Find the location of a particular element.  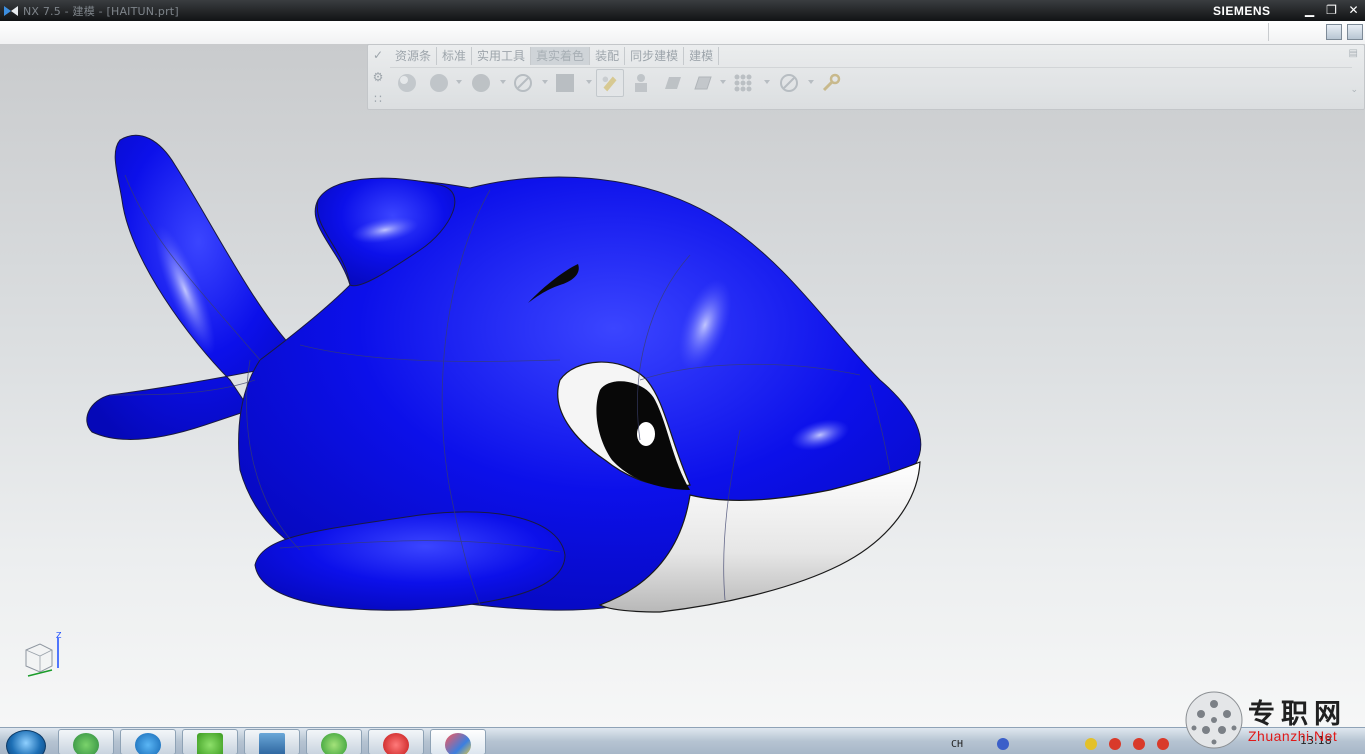

restore-icon: ❐ is located at coordinates (1331, 11).